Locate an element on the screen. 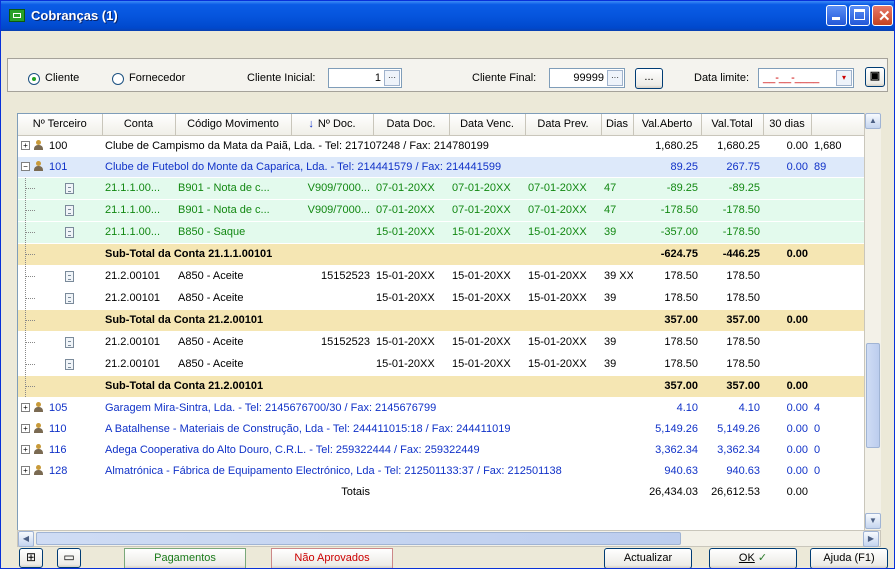 This screenshot has width=895, height=569. column-header-label: Dias is located at coordinates (616, 124).